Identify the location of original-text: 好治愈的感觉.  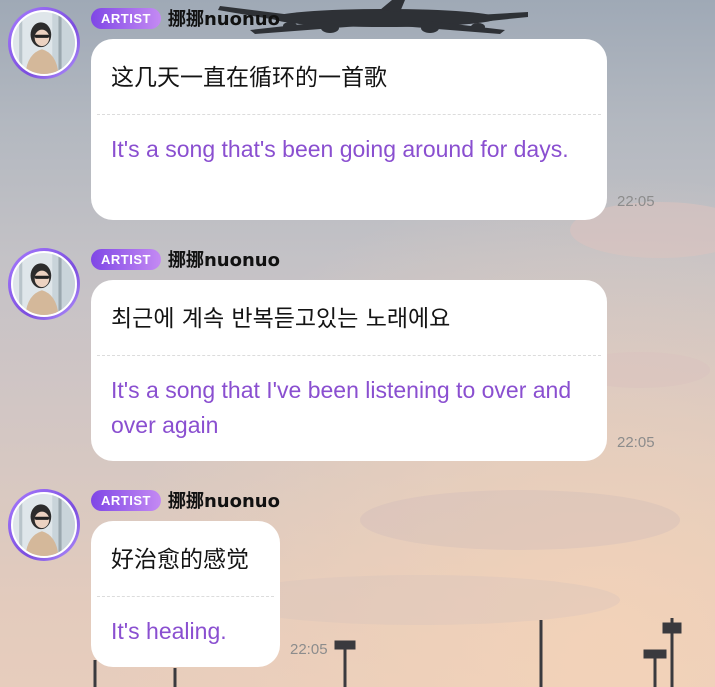
(180, 560).